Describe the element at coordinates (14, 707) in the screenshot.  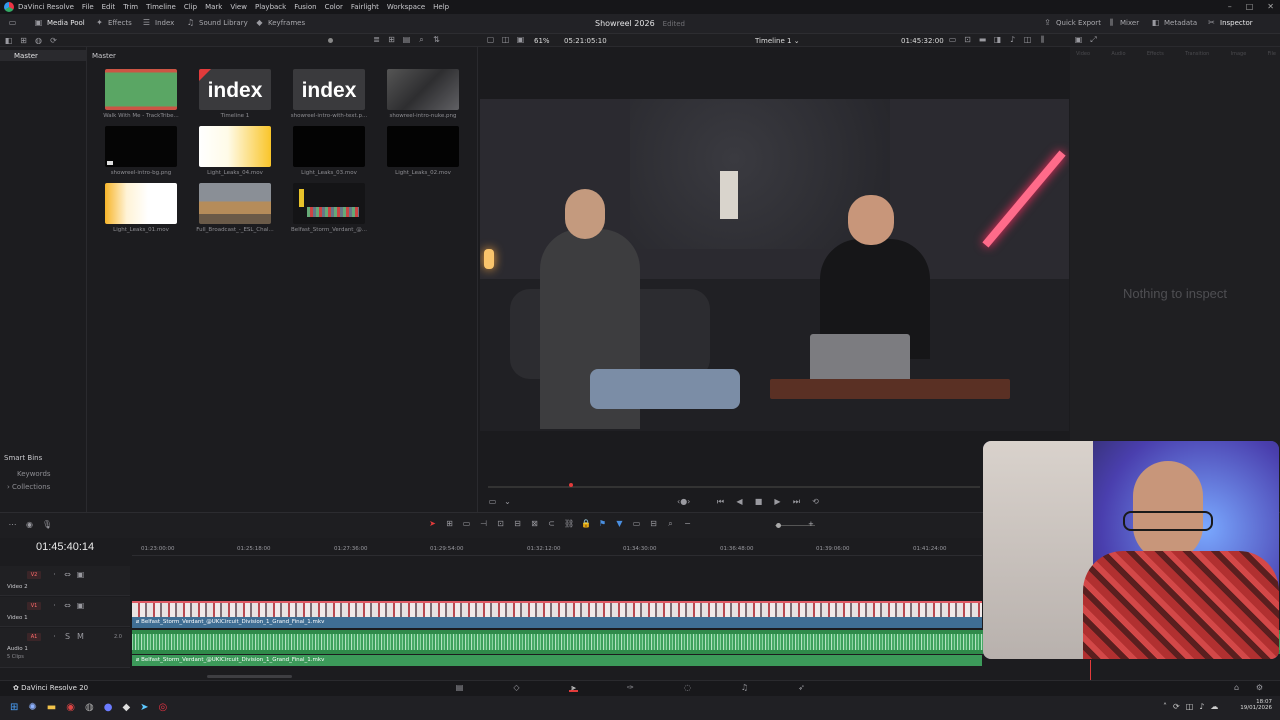
I see `windows-start-icon: ⊞` at that location.